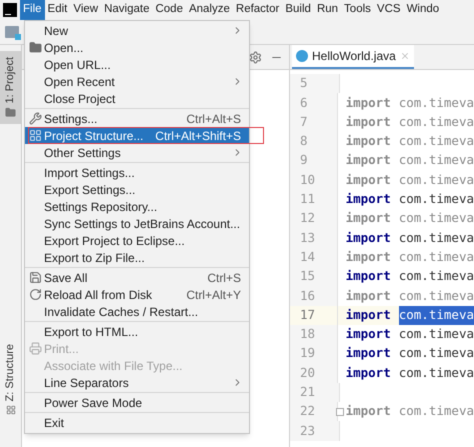 The image size is (474, 447). What do you see at coordinates (314, 103) in the screenshot?
I see `line-number: 6` at bounding box center [314, 103].